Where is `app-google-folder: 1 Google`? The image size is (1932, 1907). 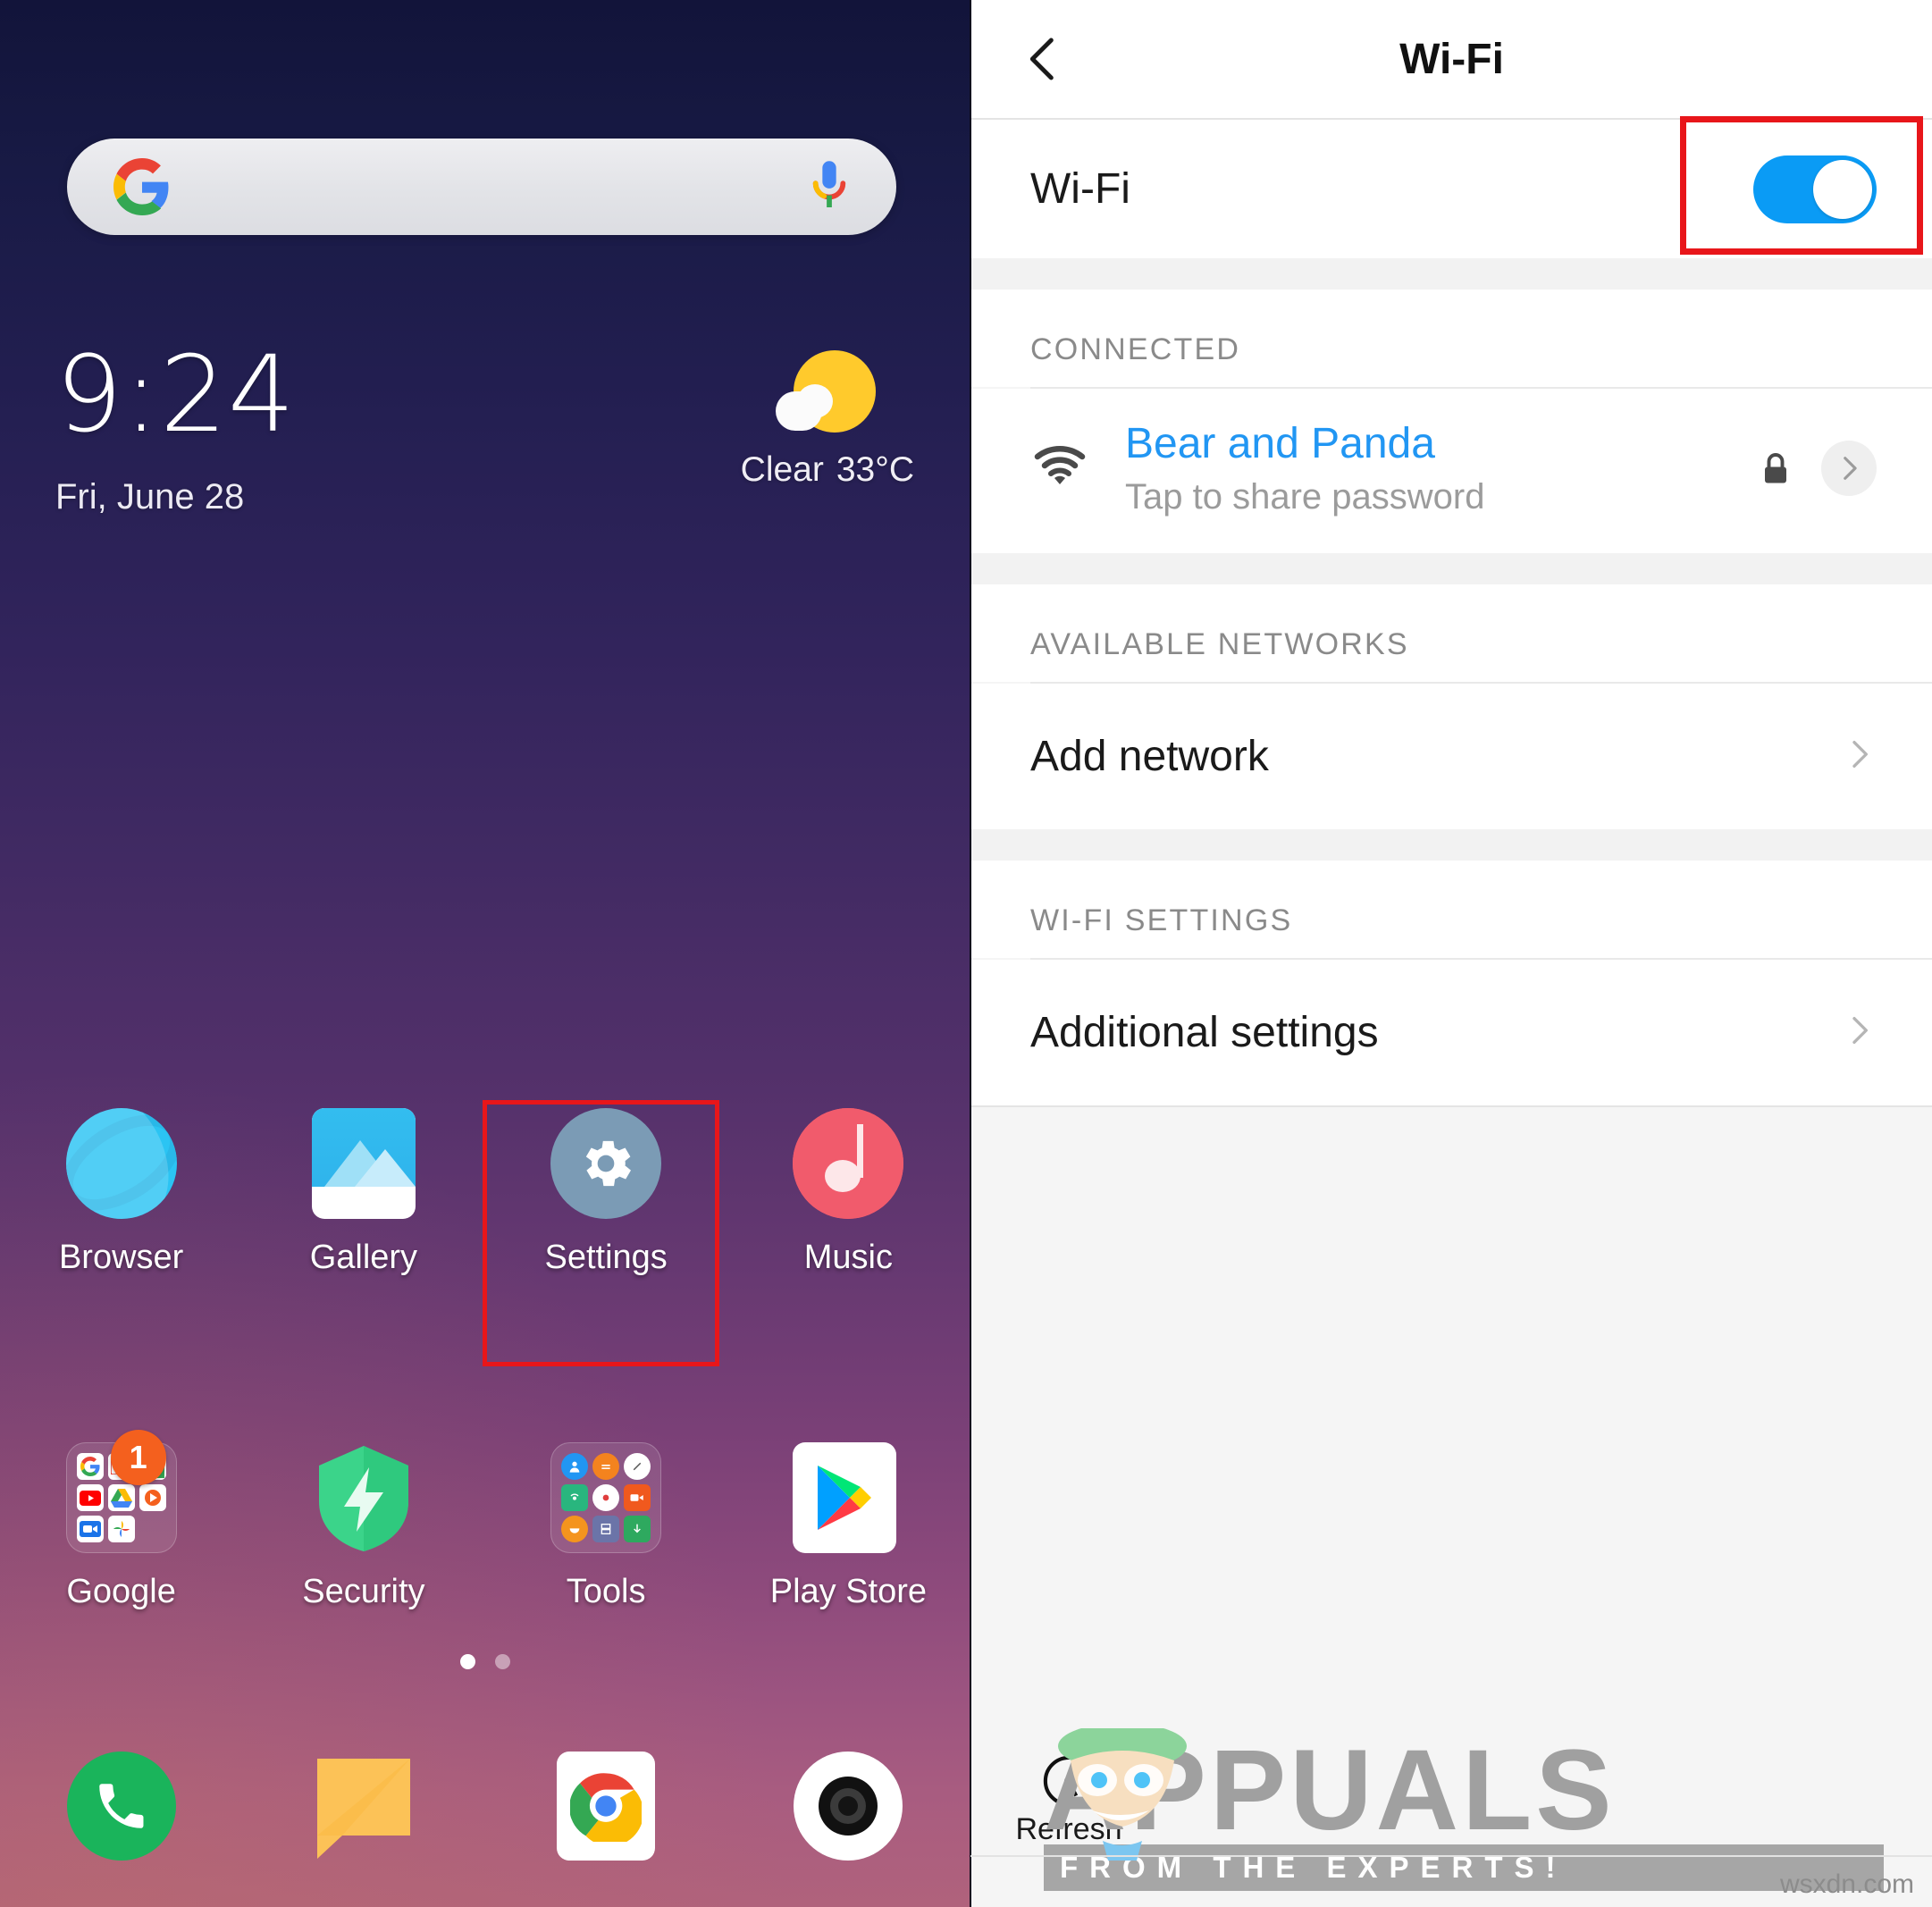 app-google-folder: 1 Google is located at coordinates (121, 1520).